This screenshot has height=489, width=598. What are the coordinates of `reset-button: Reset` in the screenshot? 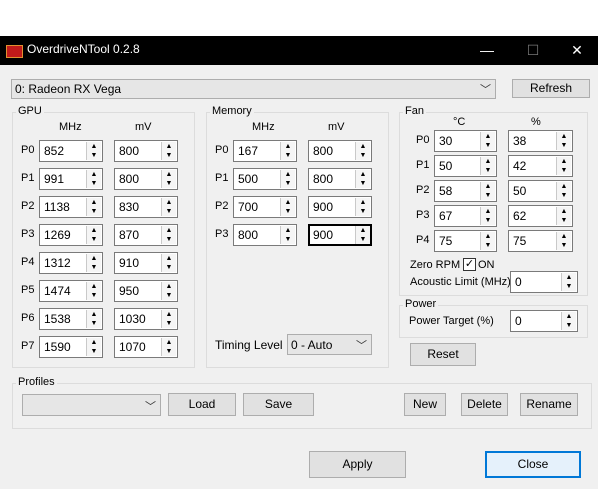 It's located at (443, 354).